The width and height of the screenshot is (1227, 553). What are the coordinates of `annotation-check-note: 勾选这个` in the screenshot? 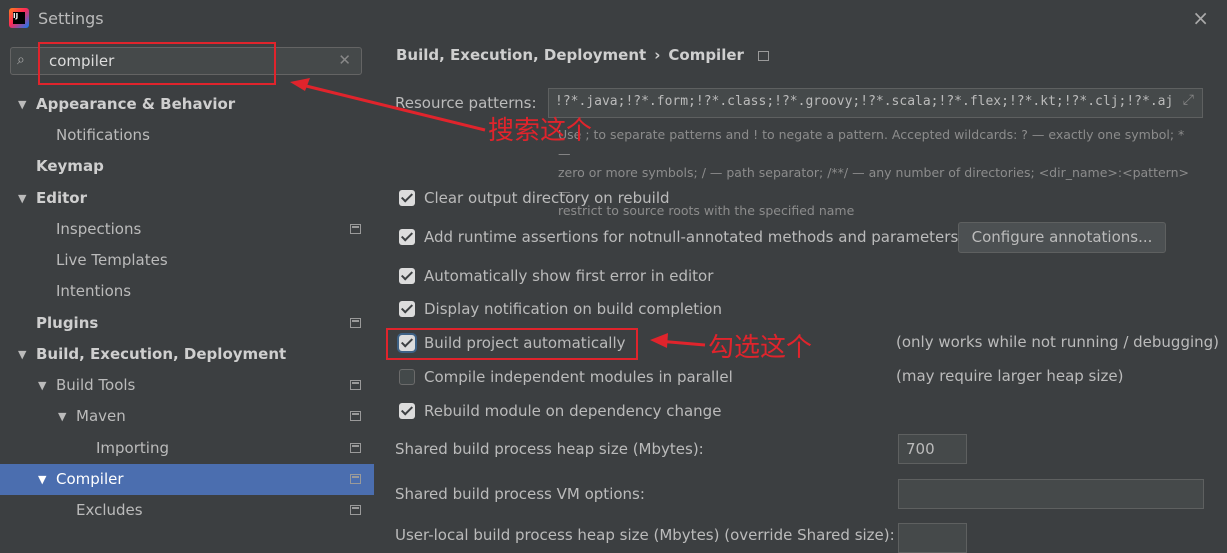 It's located at (760, 348).